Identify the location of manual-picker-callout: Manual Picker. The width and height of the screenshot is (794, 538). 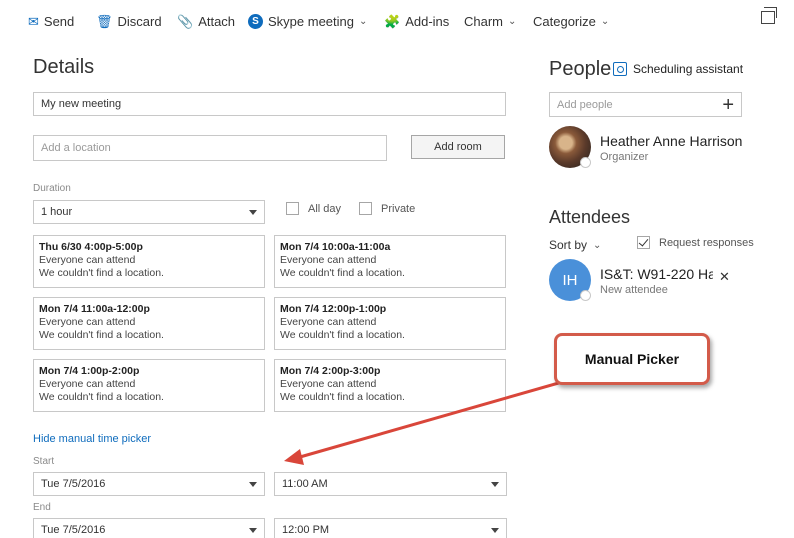
(632, 359).